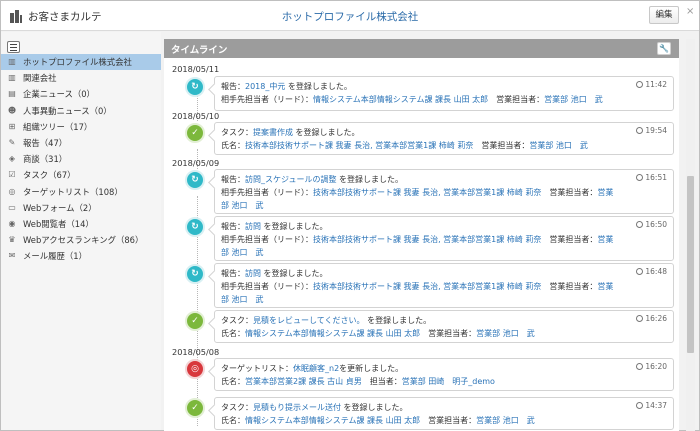 Image resolution: width=700 pixels, height=431 pixels. I want to click on pencil-icon: ✎, so click(12, 142).